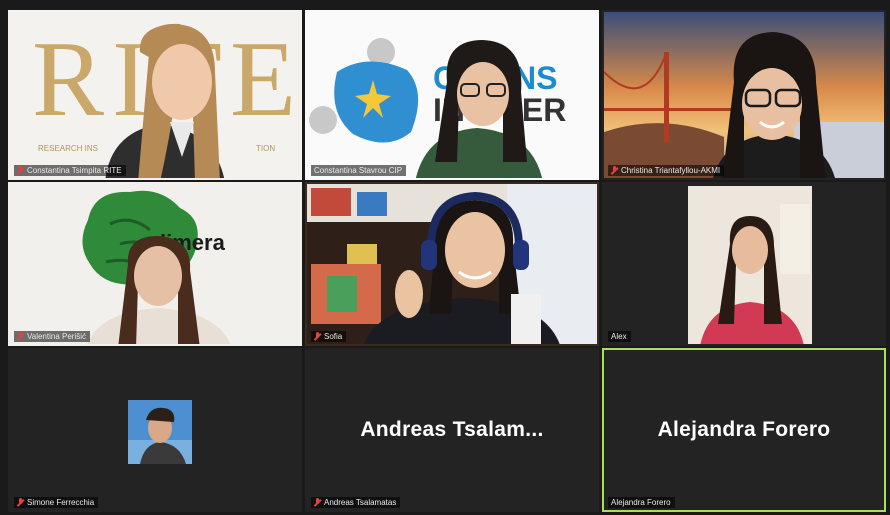 The image size is (890, 515). I want to click on participant-name: Valentina Perišić, so click(56, 336).